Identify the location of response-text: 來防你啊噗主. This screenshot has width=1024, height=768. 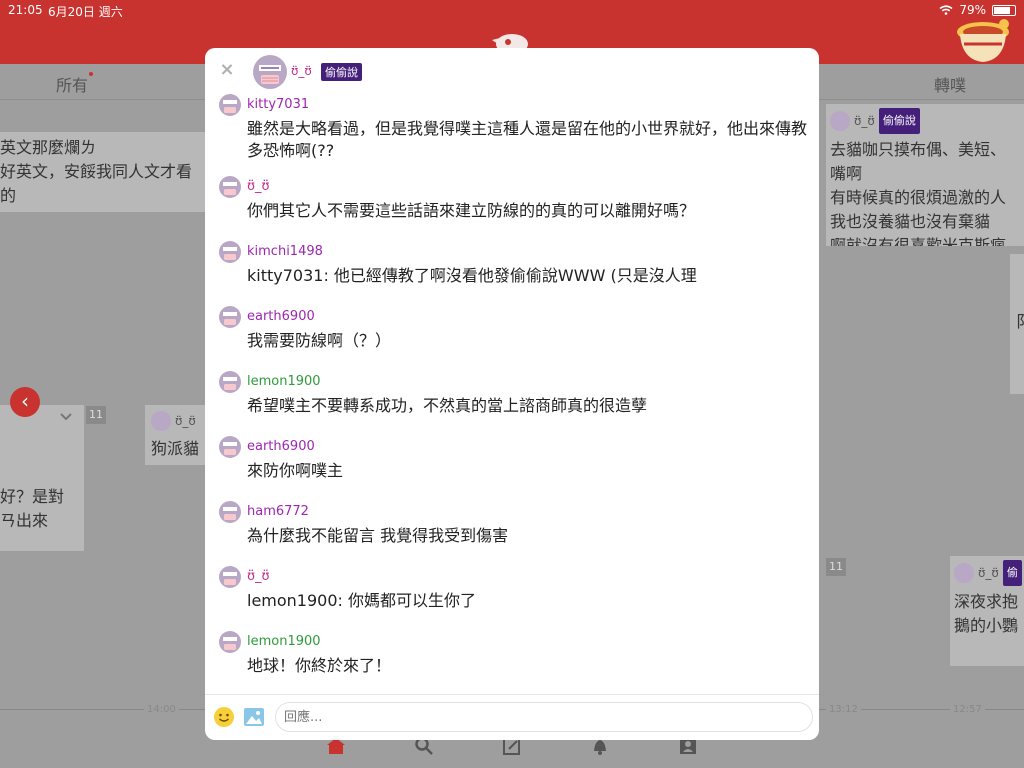
(295, 470).